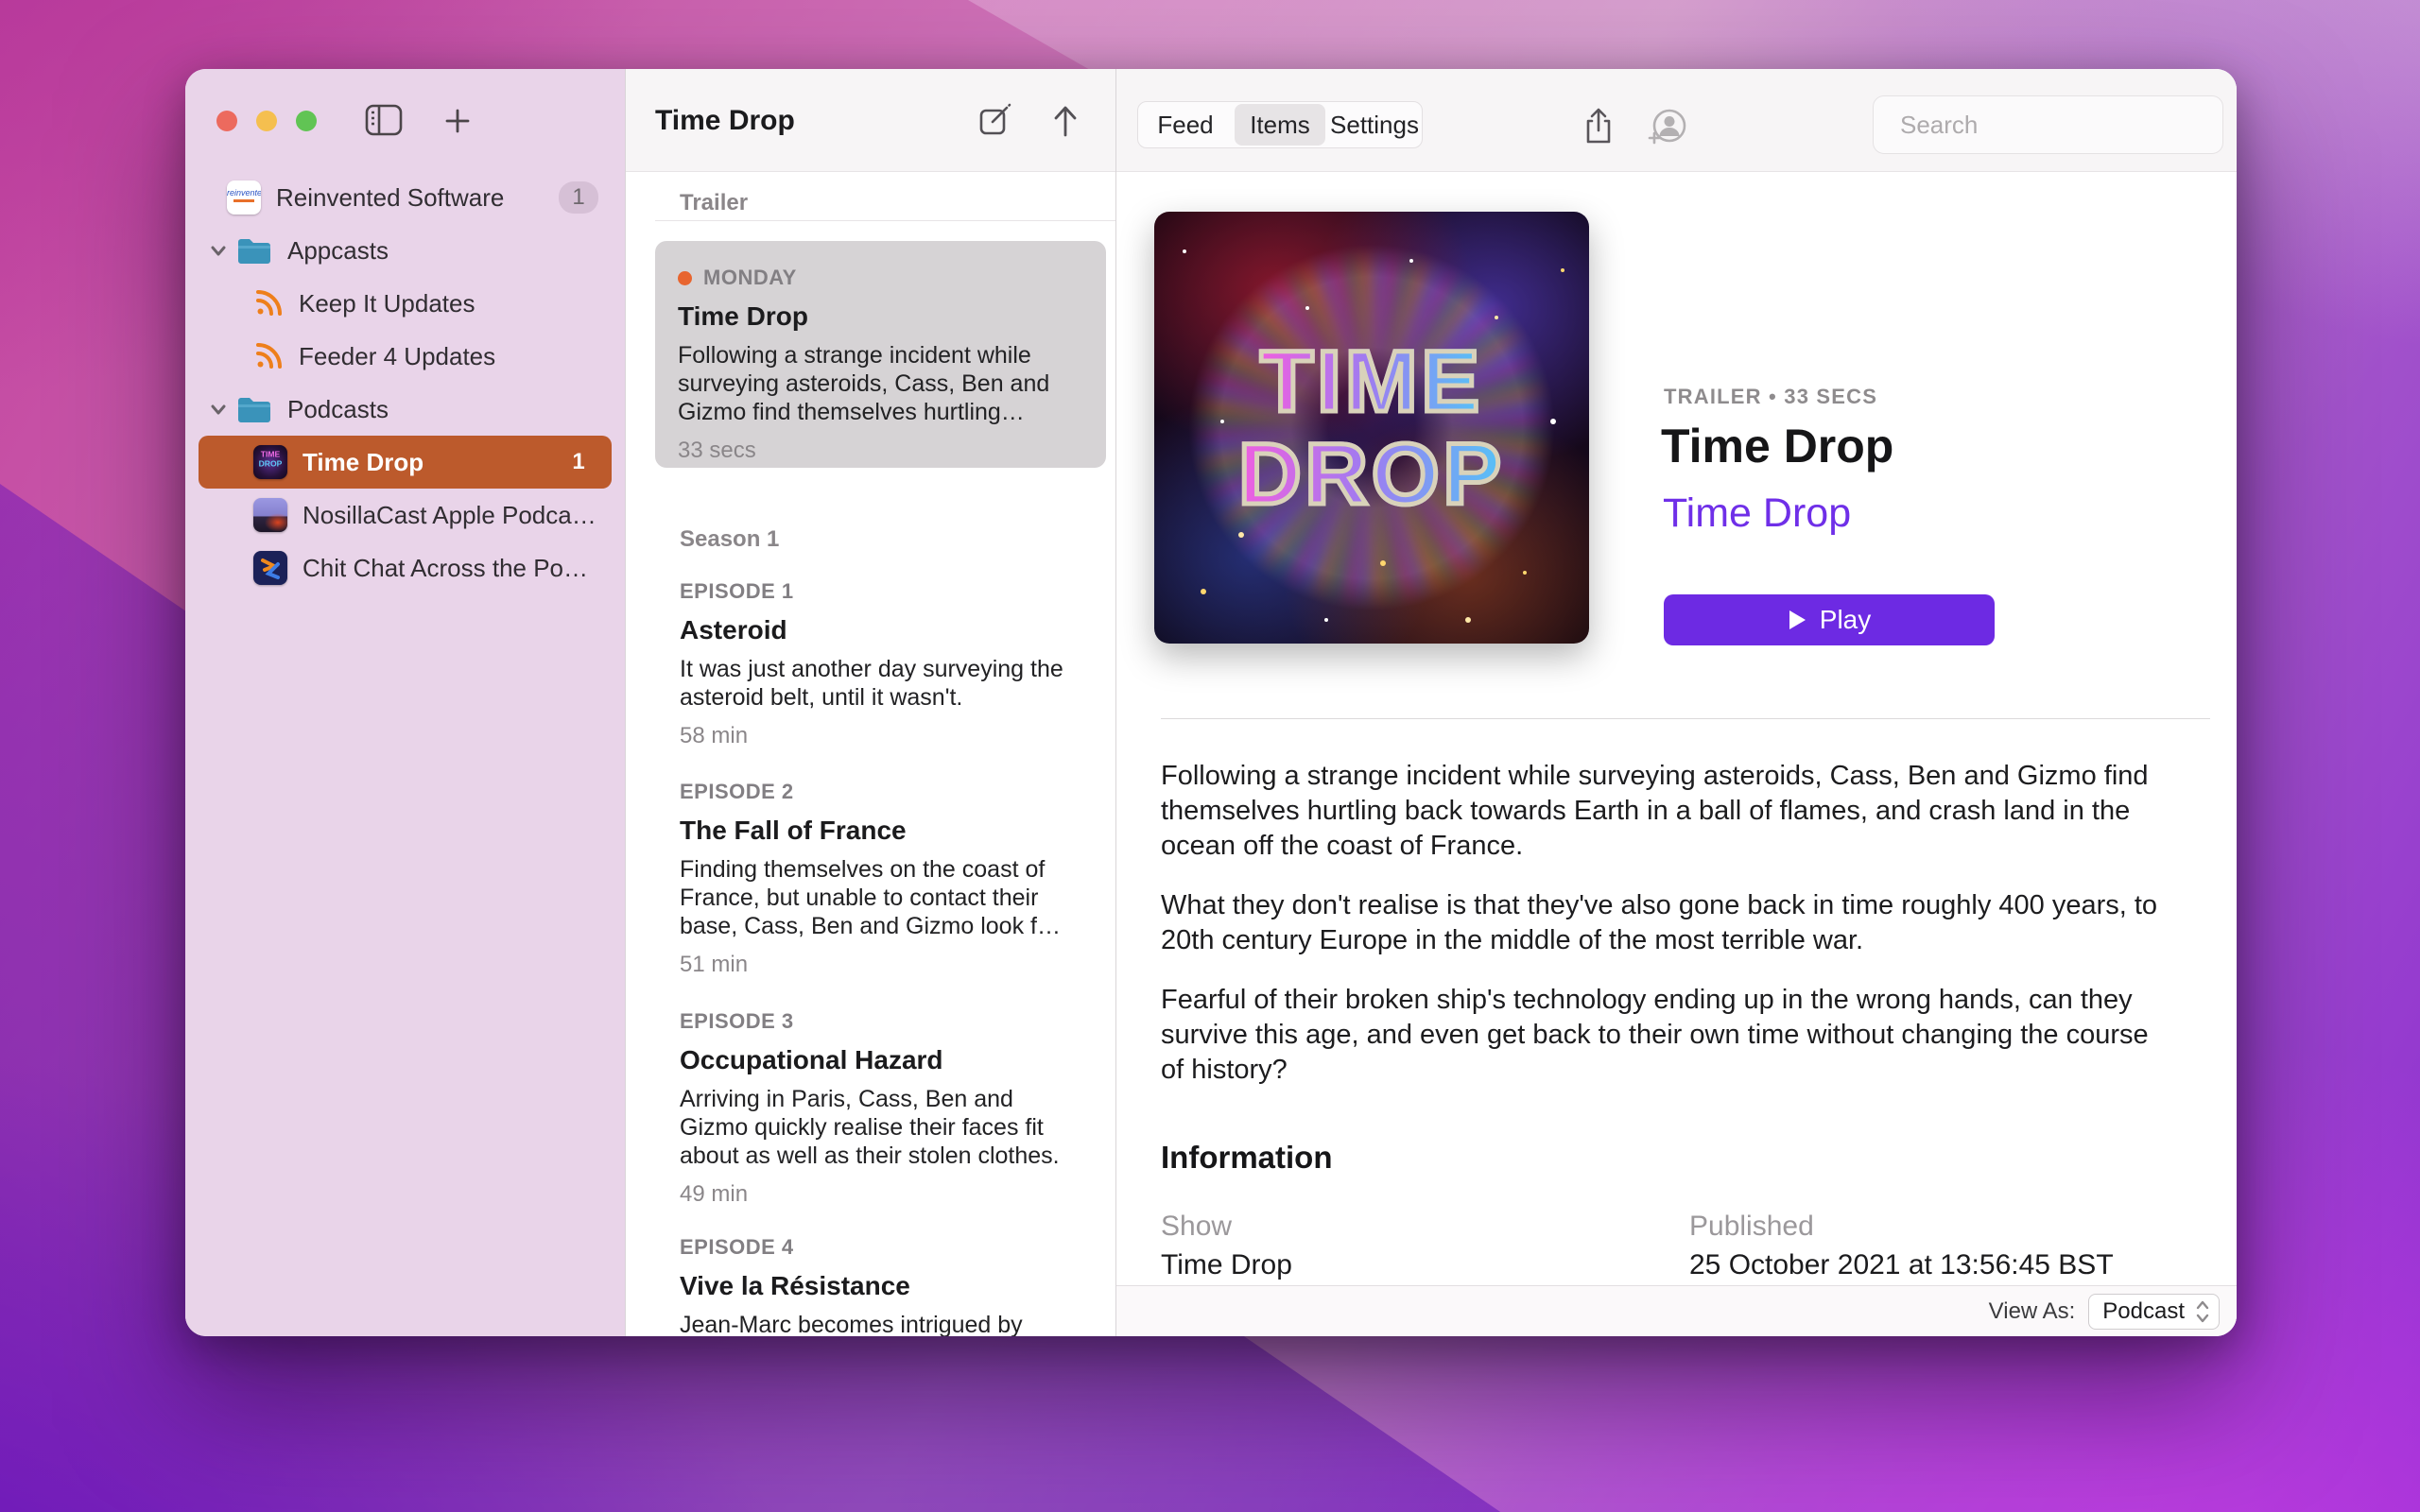 This screenshot has width=2420, height=1512. Describe the element at coordinates (387, 303) in the screenshot. I see `sidebar-item-label: Keep It Updates` at that location.